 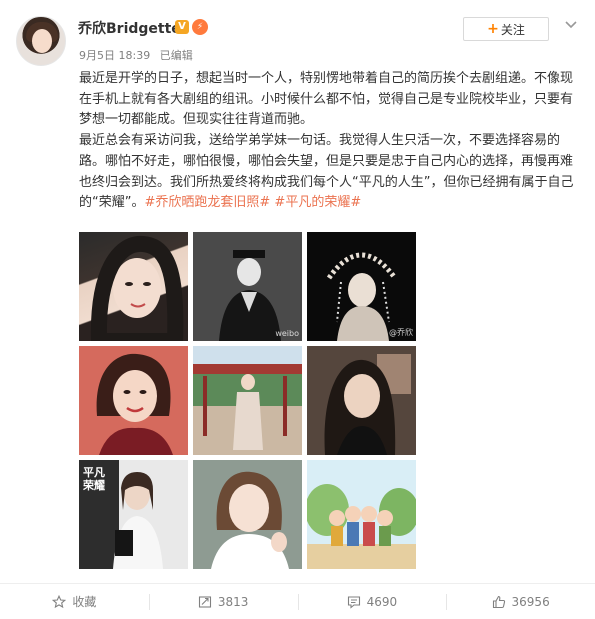 I want to click on edited-label: 已编辑, so click(x=176, y=55).